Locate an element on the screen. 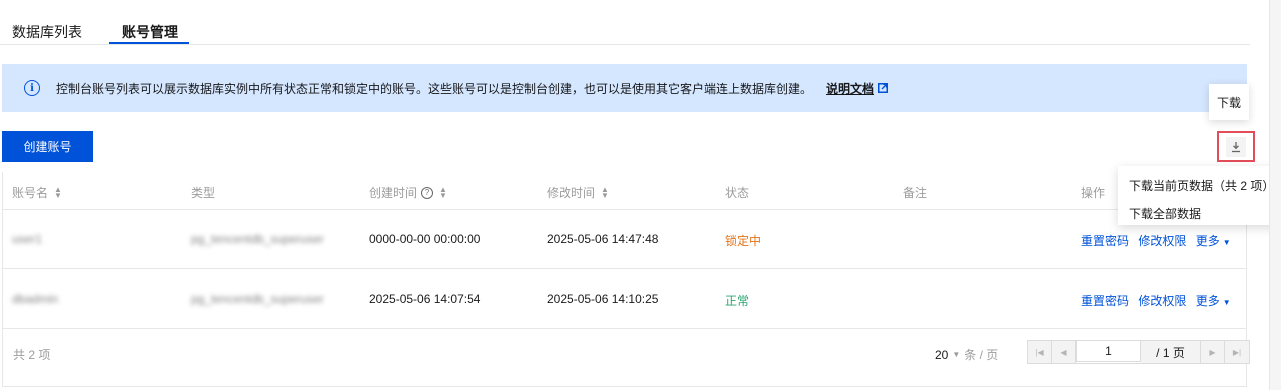  download-menu: 下载当前页数据（共 2 项） 下载全部数据 is located at coordinates (1199, 195).